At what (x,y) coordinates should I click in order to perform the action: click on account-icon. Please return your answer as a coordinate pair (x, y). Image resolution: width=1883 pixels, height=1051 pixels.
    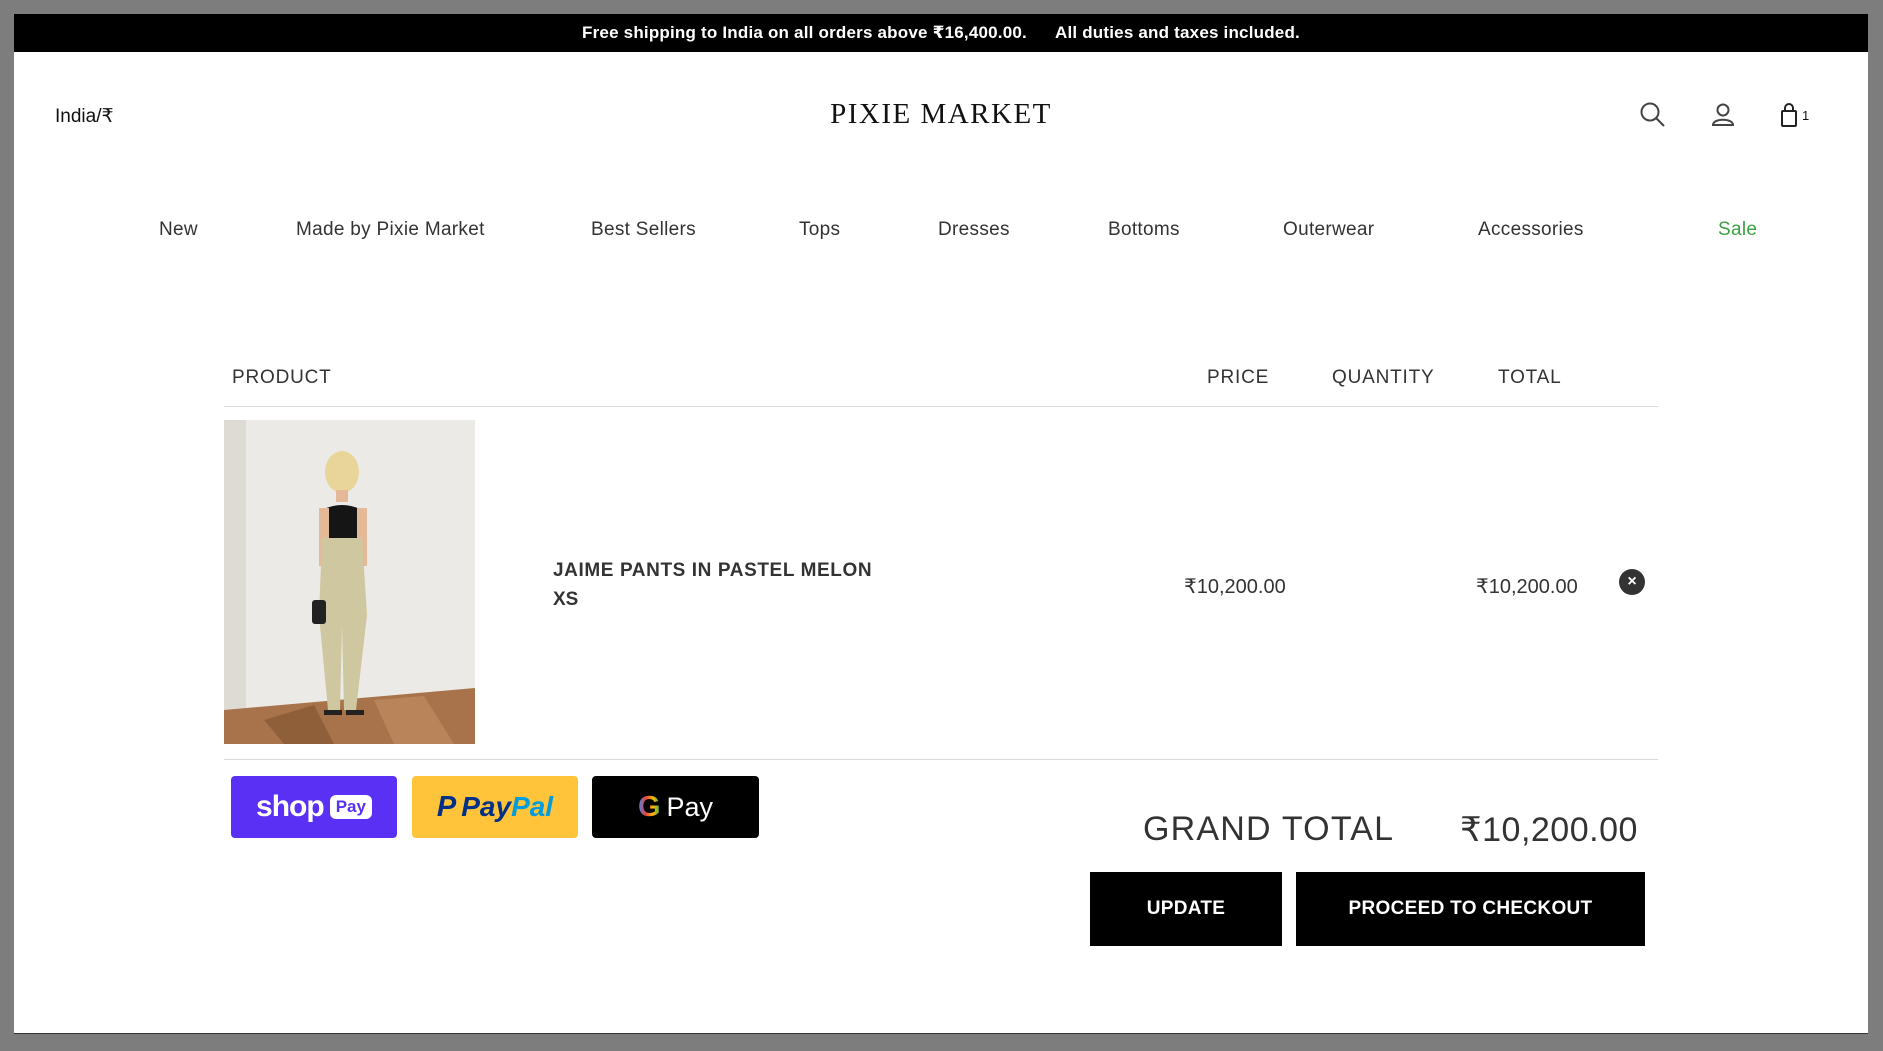
    Looking at the image, I should click on (1723, 115).